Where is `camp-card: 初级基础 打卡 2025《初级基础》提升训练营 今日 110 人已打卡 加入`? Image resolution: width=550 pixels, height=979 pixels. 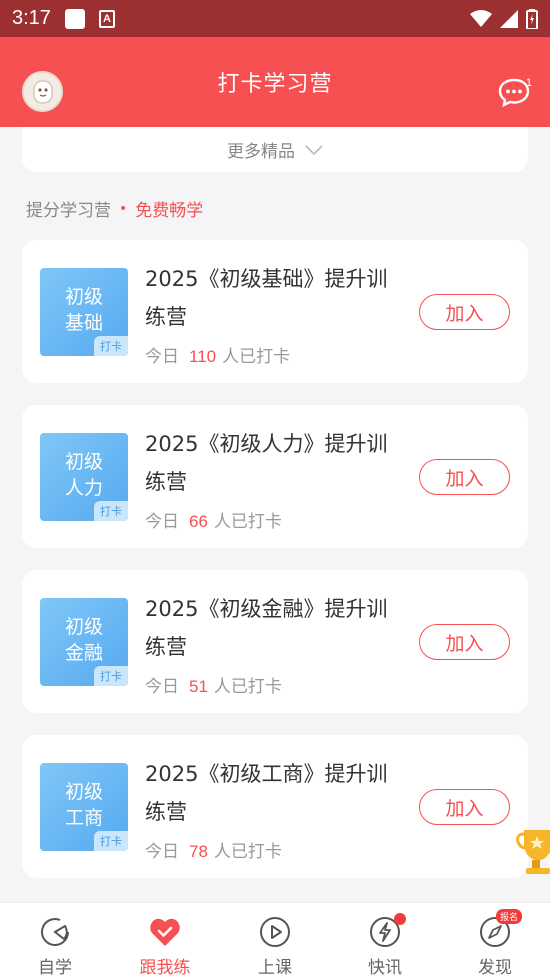 camp-card: 初级基础 打卡 2025《初级基础》提升训练营 今日 110 人已打卡 加入 is located at coordinates (275, 311).